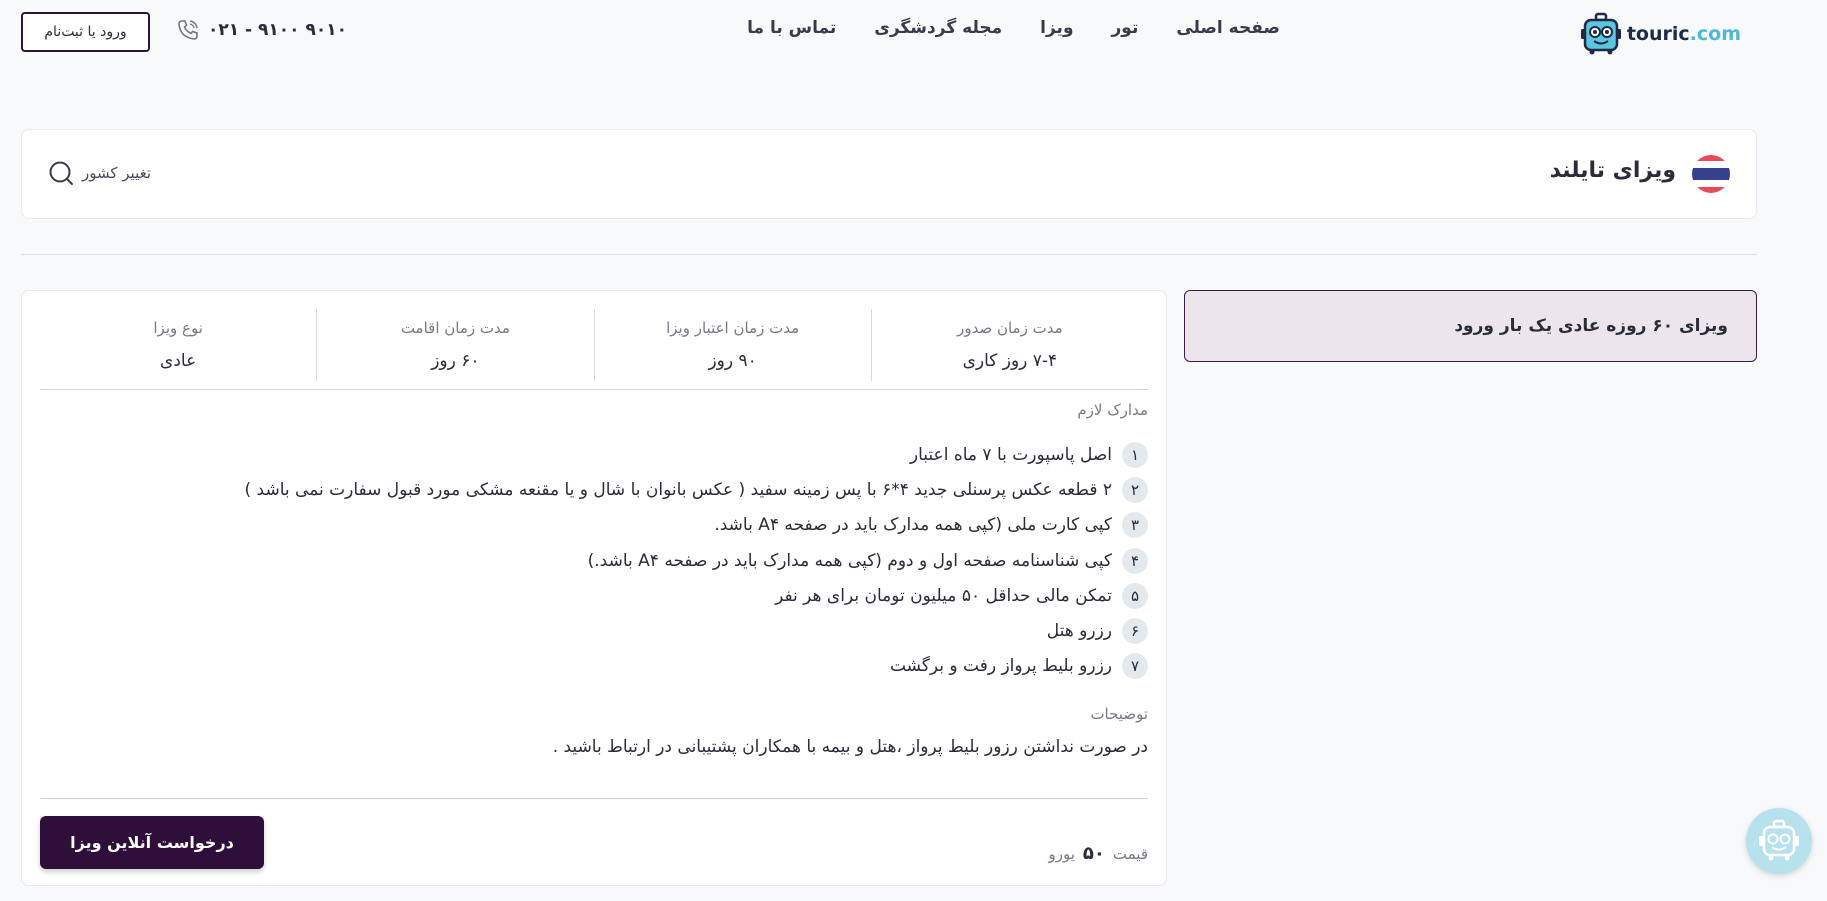 The height and width of the screenshot is (901, 1827). I want to click on item-number: ۱, so click(1135, 454).